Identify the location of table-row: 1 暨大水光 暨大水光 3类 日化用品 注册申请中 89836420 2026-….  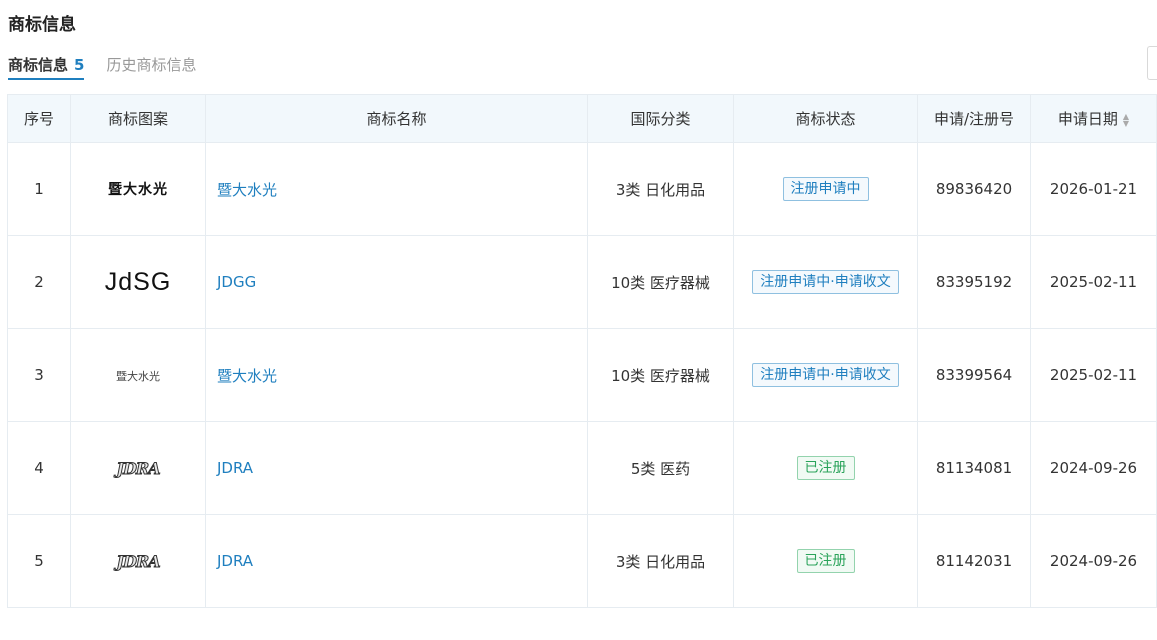
(582, 189).